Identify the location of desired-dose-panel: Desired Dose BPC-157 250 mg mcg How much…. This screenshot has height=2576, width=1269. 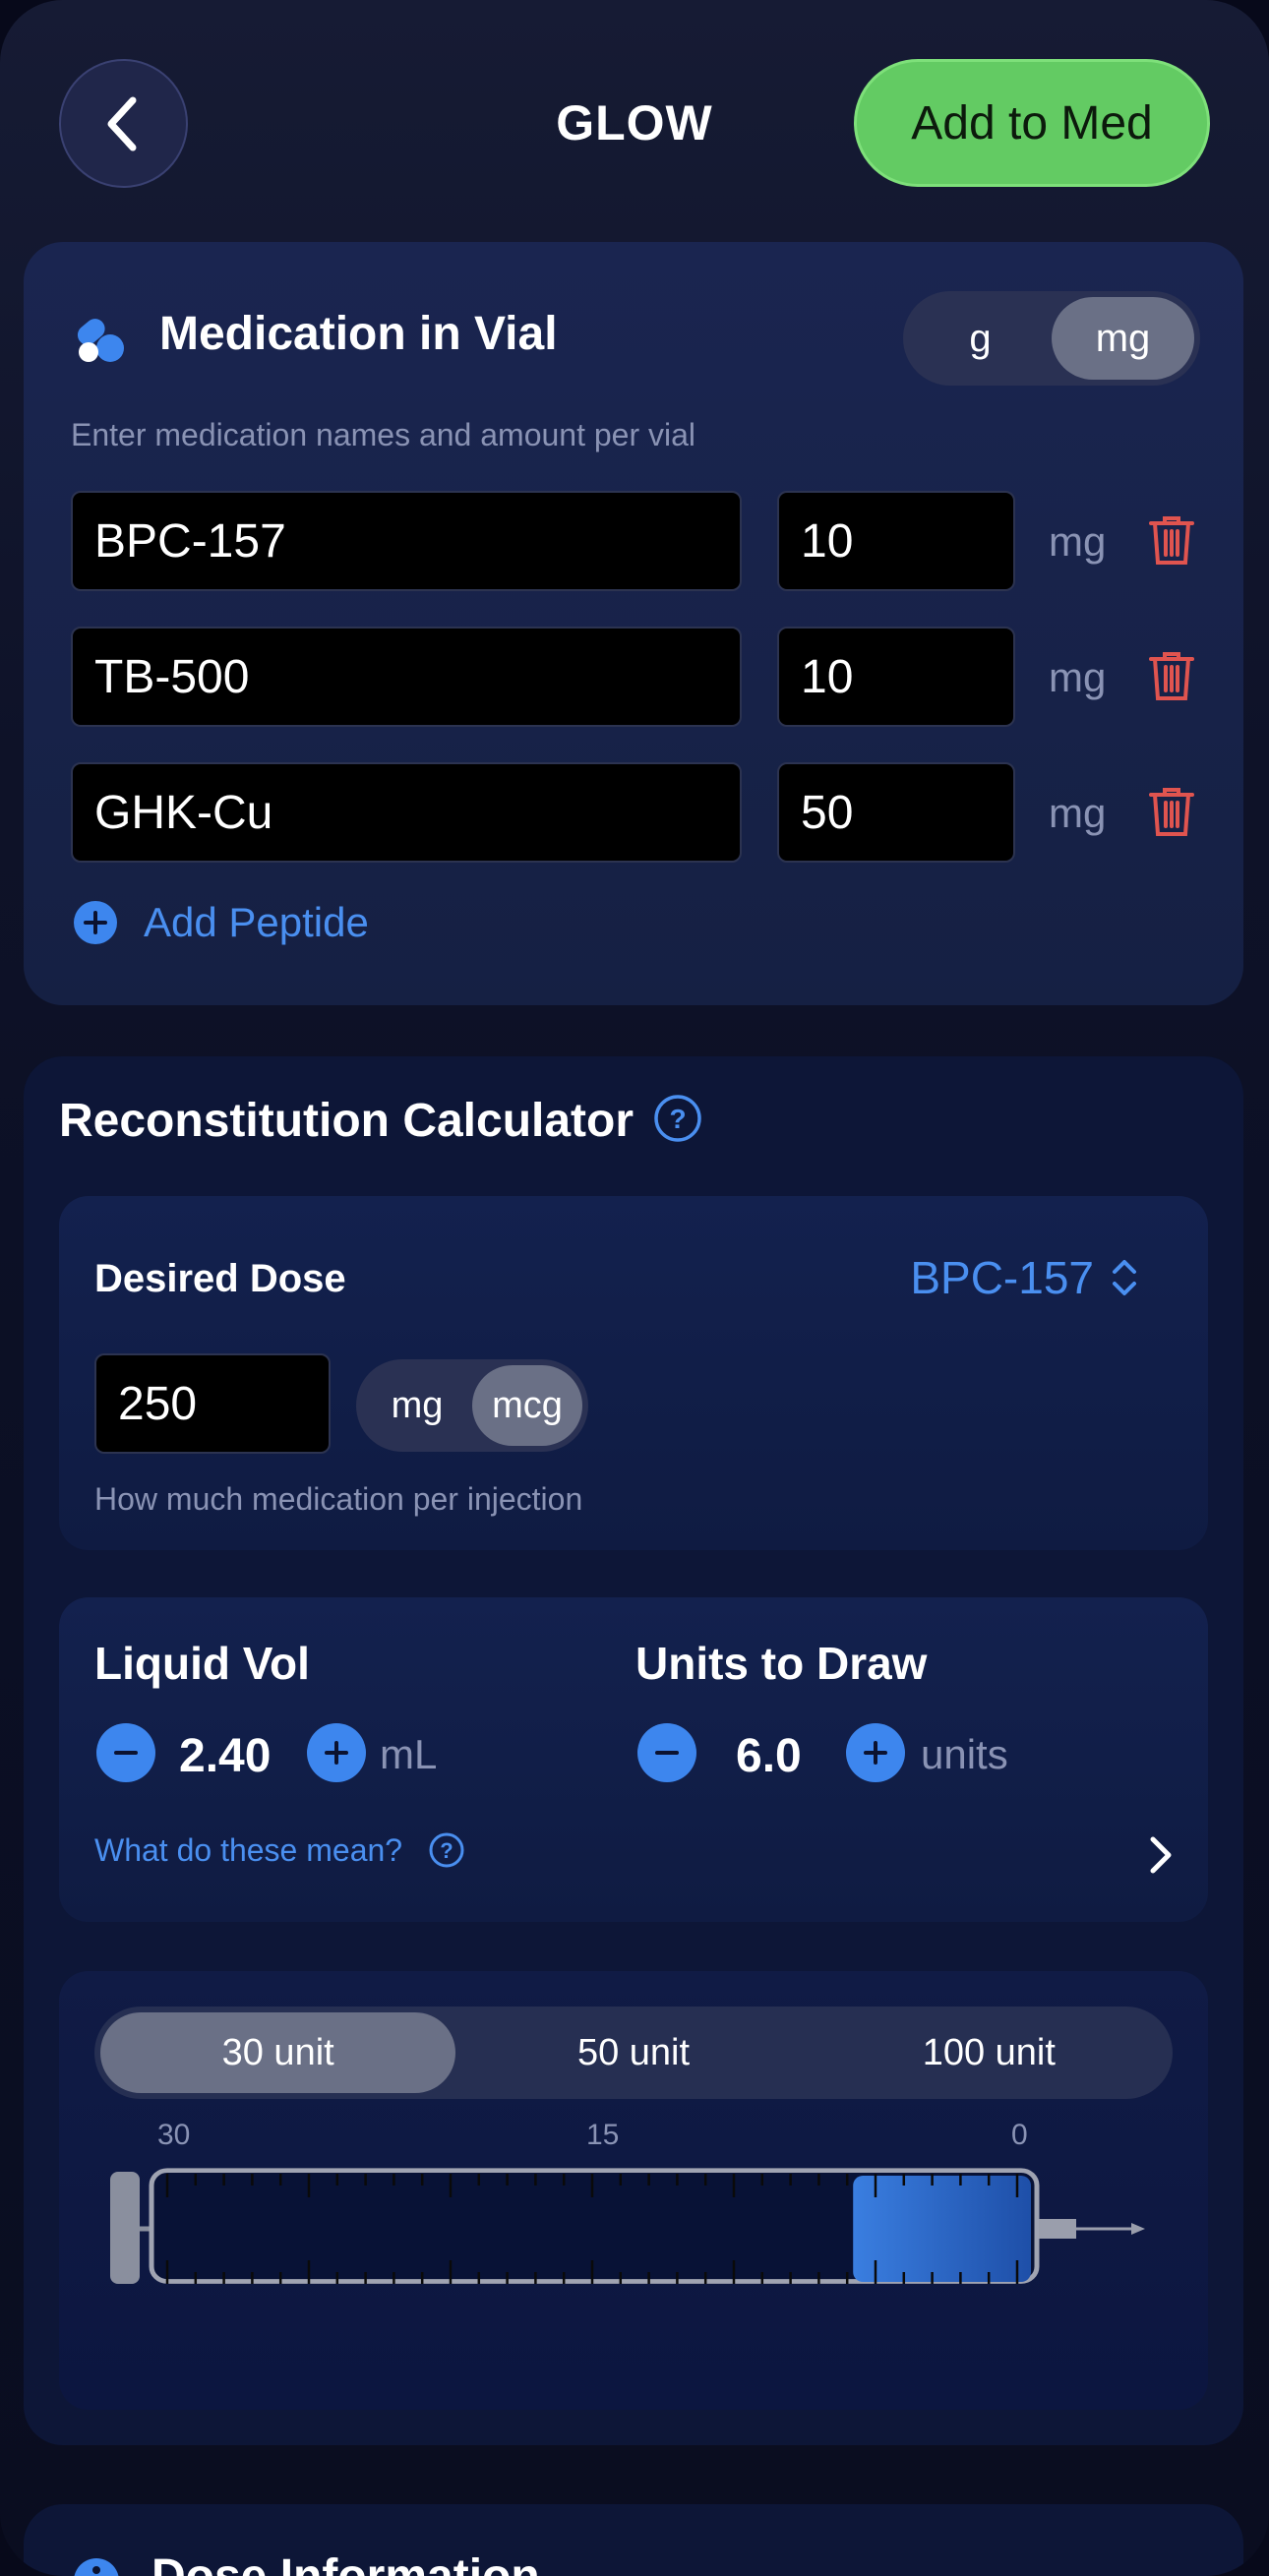
(633, 1373).